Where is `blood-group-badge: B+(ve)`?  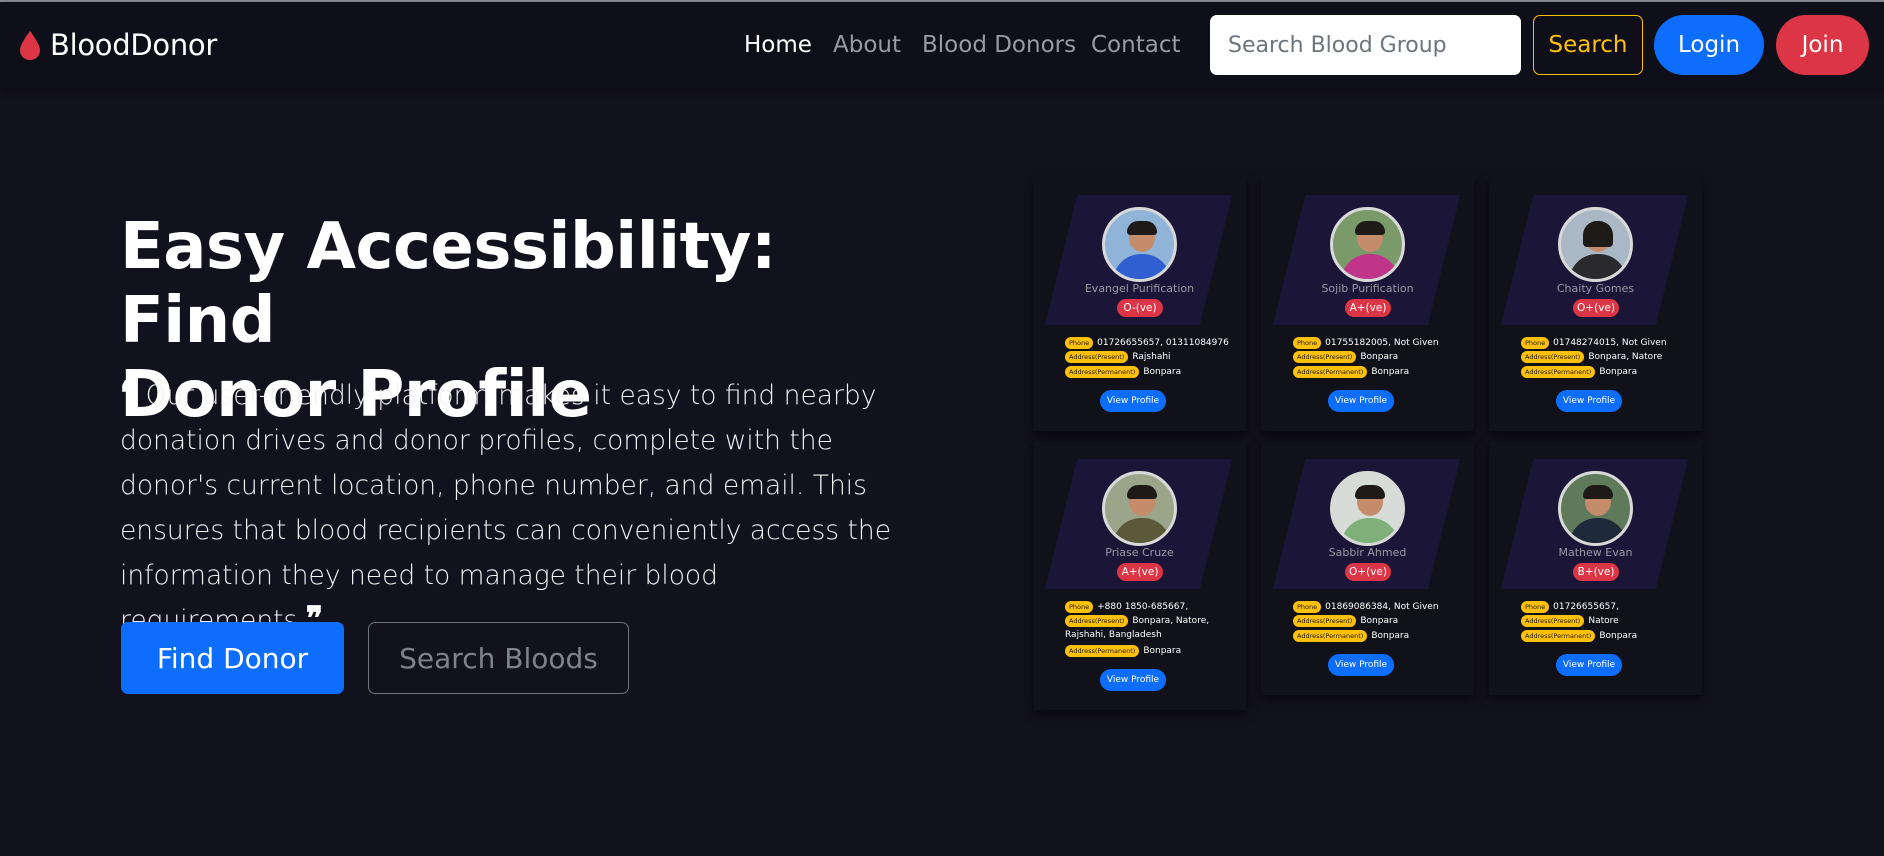
blood-group-badge: B+(ve) is located at coordinates (1596, 572).